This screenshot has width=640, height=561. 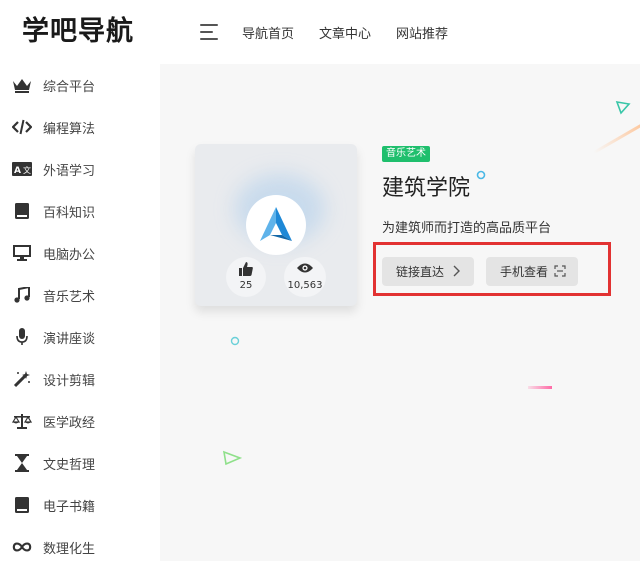 I want to click on sidebar-item-music-art: 音乐艺术, so click(x=80, y=295).